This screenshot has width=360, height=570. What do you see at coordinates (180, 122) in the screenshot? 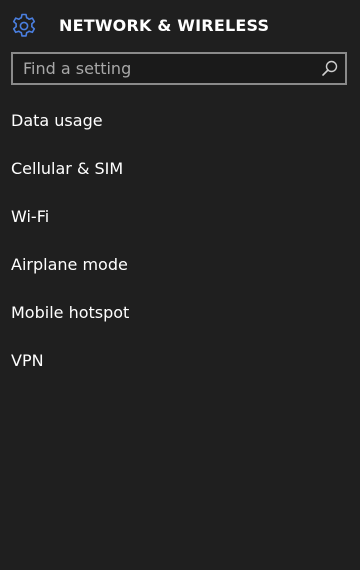
I see `menu-item-data-usage: Data usage` at bounding box center [180, 122].